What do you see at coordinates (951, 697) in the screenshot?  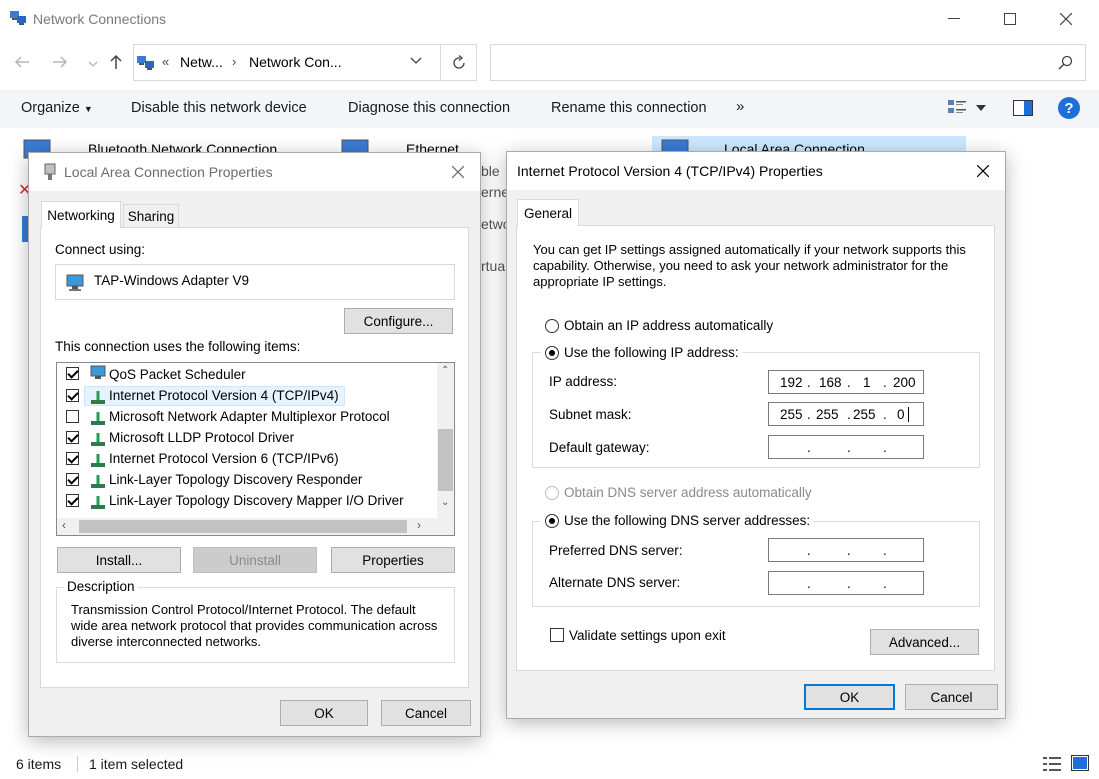 I see `ipv4-cancel-button: Cancel` at bounding box center [951, 697].